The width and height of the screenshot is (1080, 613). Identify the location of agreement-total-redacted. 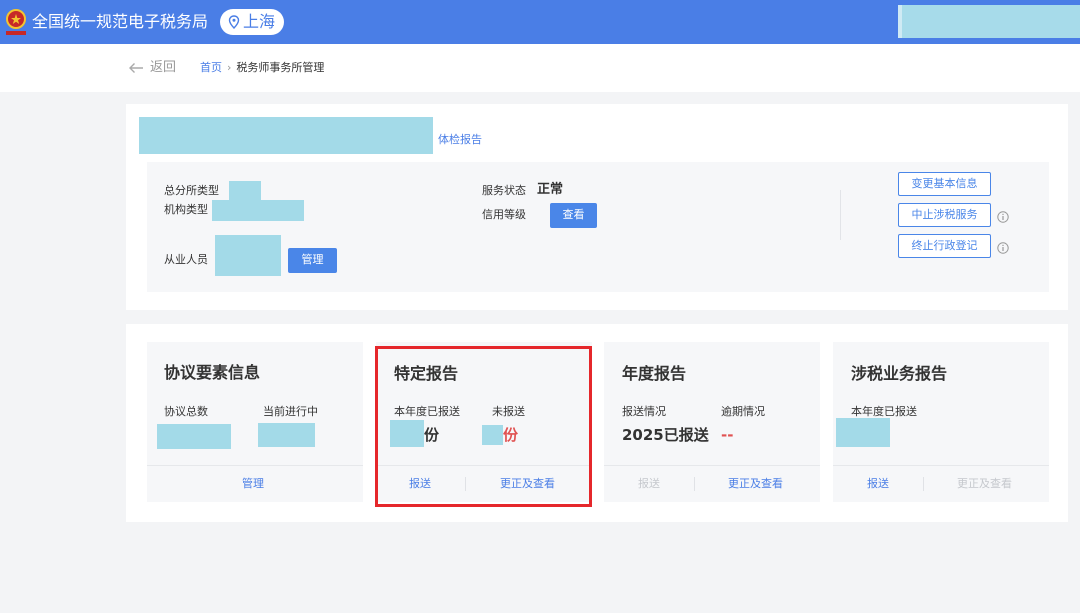
(194, 436).